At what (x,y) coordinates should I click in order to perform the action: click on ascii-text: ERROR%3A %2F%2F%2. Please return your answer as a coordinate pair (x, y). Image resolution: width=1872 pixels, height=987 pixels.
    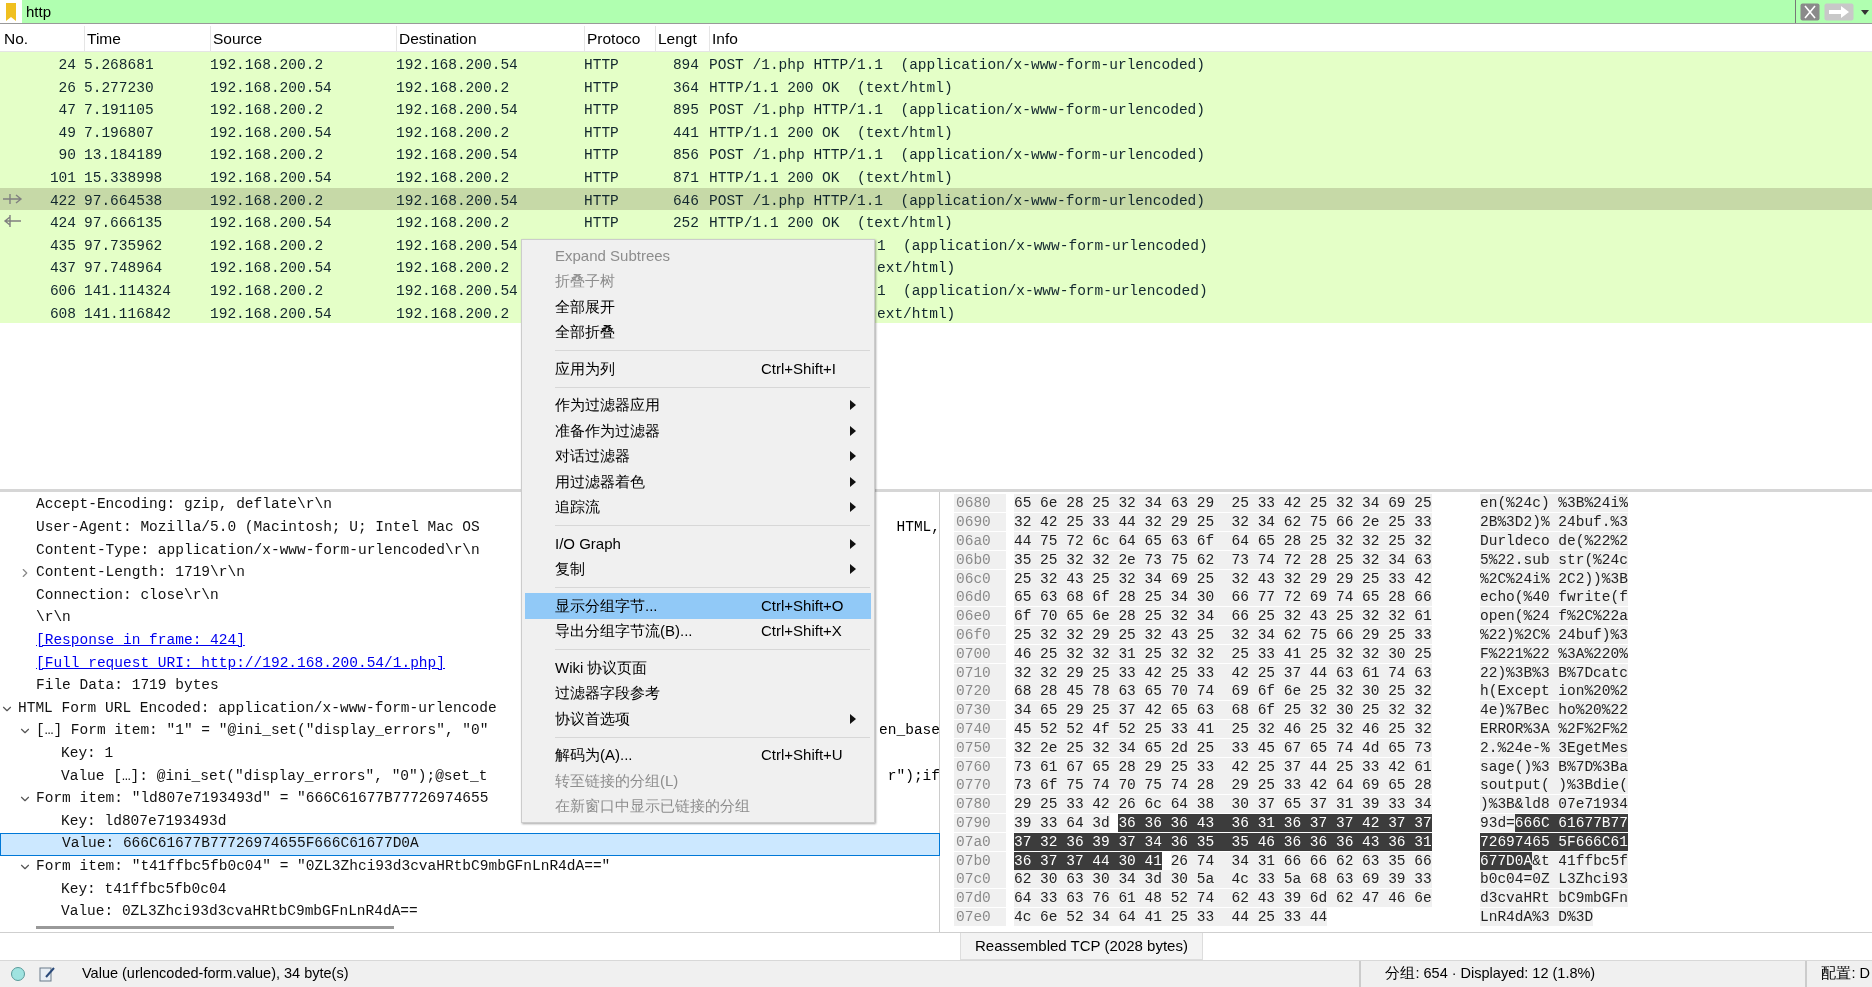
    Looking at the image, I should click on (1554, 728).